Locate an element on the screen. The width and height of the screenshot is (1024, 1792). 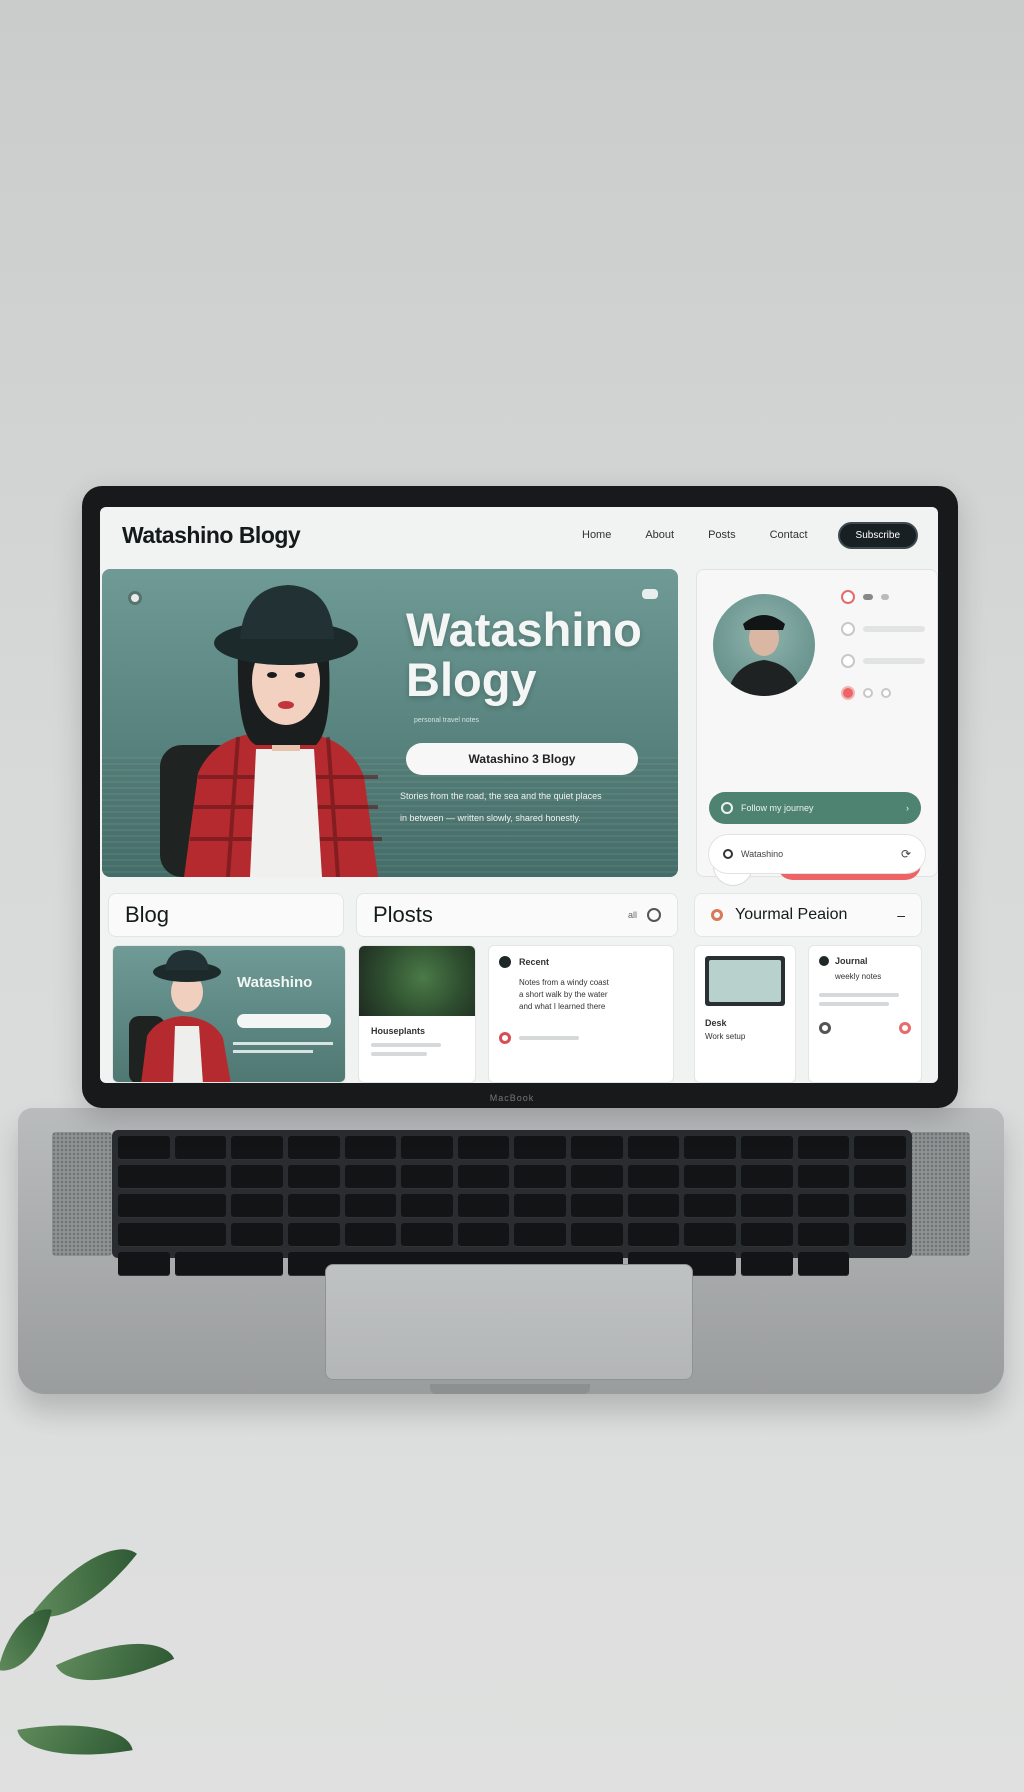
arrow-icon: › is located at coordinates (907, 808).